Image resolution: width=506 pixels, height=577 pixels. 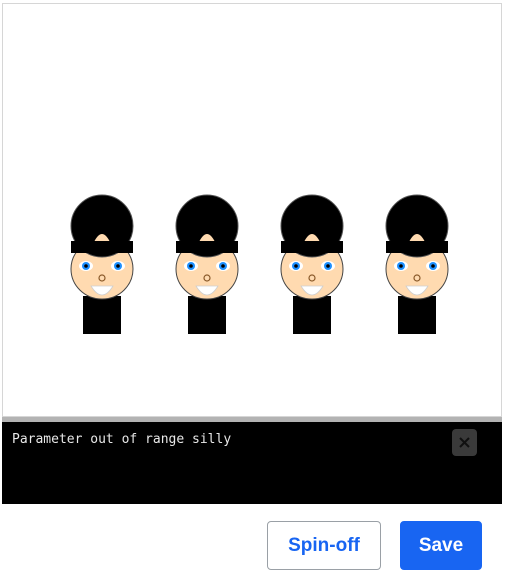 I want to click on error-message: Parameter out of range silly, so click(x=122, y=439).